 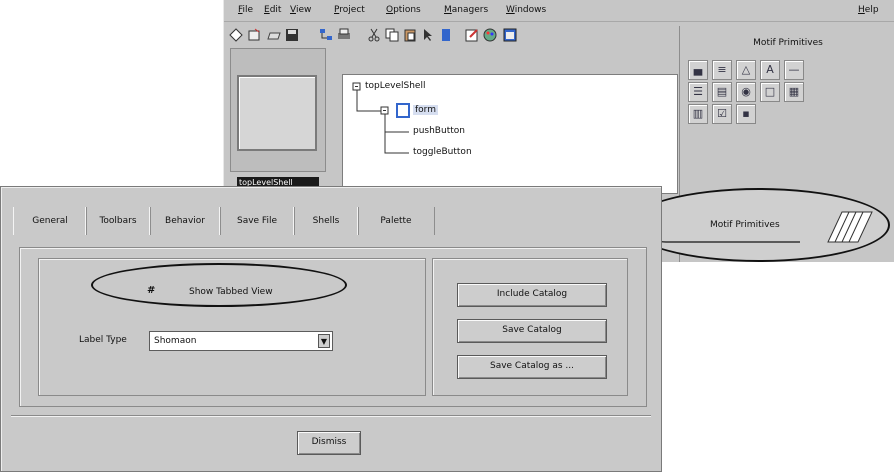 I want to click on text-icon: ▤, so click(x=722, y=92).